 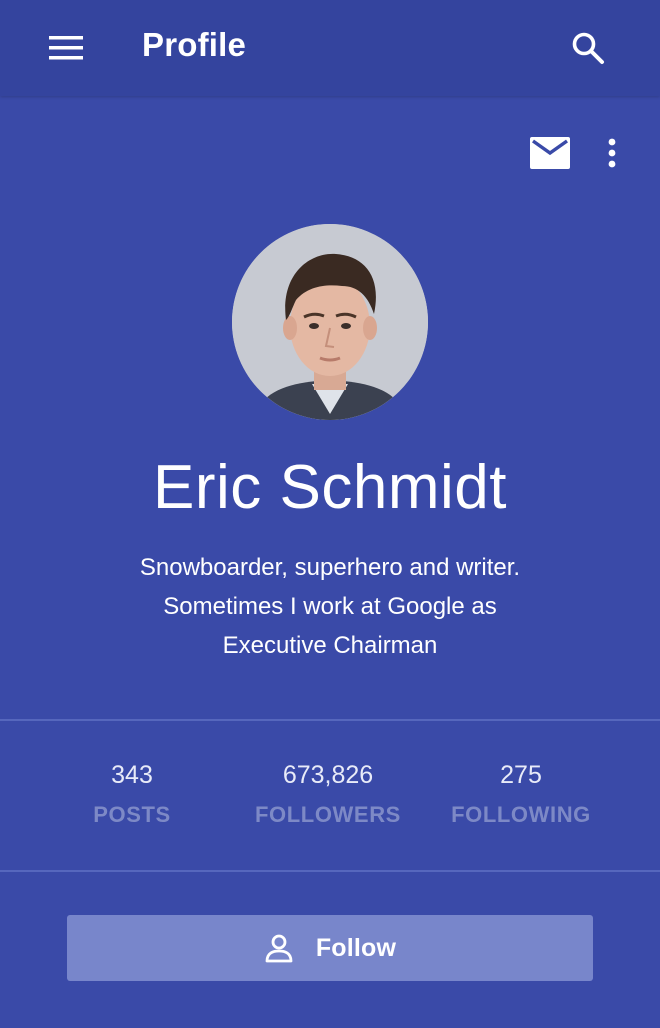 What do you see at coordinates (132, 814) in the screenshot?
I see `stat-label: POSTS` at bounding box center [132, 814].